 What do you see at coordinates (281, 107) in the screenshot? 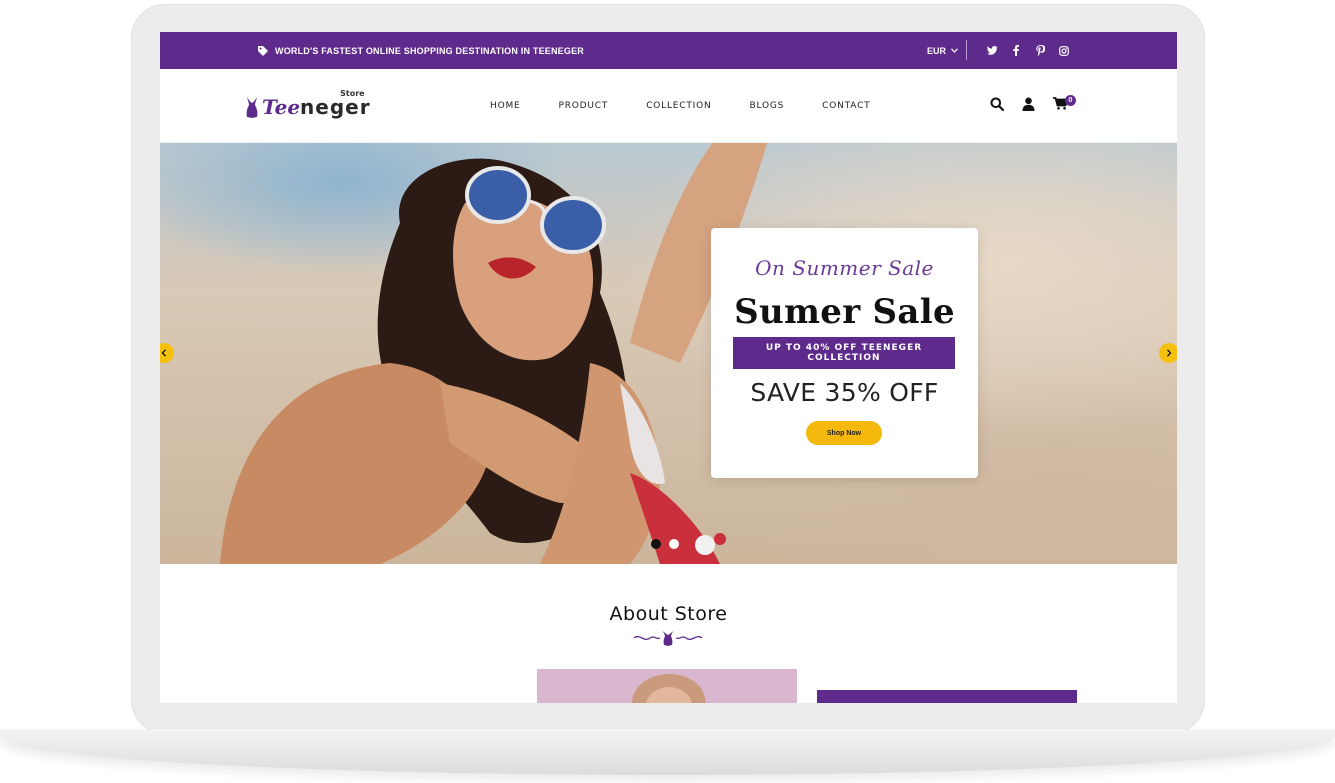
I see `logo-text-part1: Tee` at bounding box center [281, 107].